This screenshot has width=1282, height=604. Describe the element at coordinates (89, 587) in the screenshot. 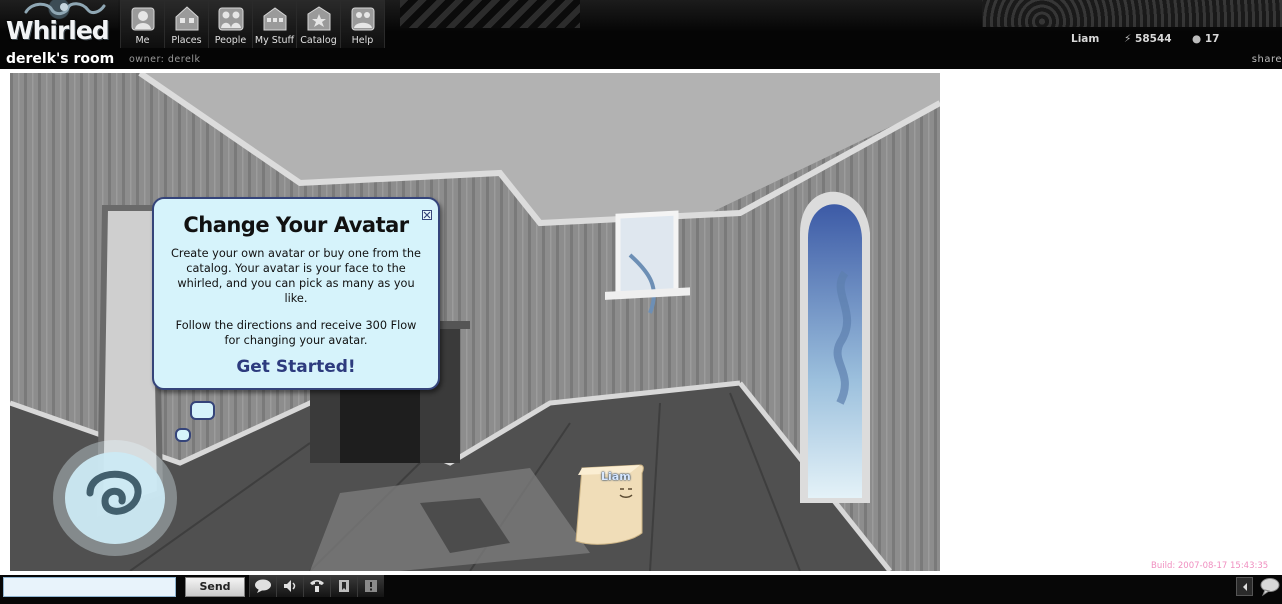

I see `chat-input` at that location.